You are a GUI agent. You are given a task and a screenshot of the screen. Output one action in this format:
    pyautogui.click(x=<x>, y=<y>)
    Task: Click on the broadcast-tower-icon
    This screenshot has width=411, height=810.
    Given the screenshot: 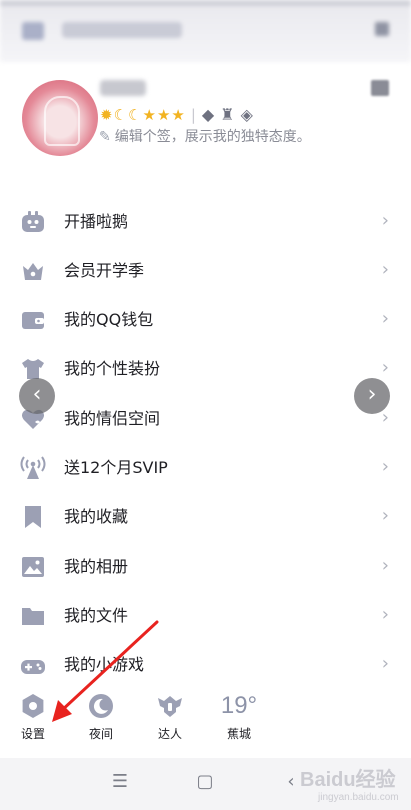 What is the action you would take?
    pyautogui.click(x=33, y=467)
    